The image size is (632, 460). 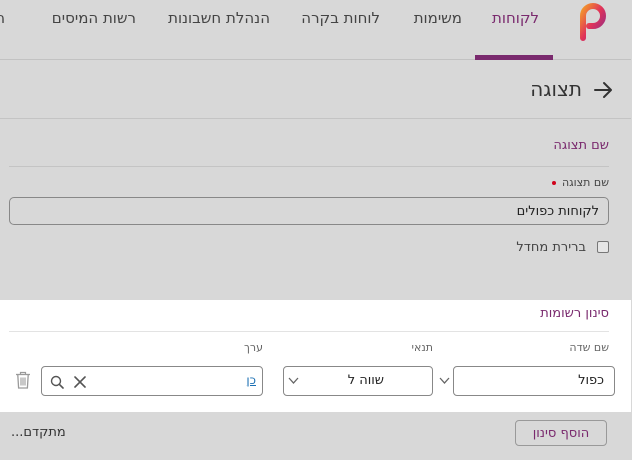 What do you see at coordinates (310, 166) in the screenshot?
I see `section-divider` at bounding box center [310, 166].